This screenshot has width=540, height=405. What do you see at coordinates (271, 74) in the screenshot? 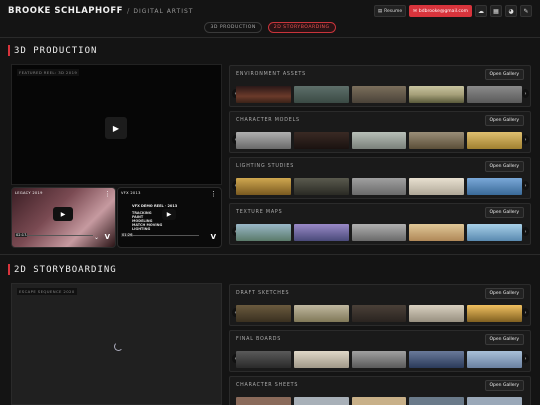
I see `gallery-title: ENVIRONMENT ASSETS` at bounding box center [271, 74].